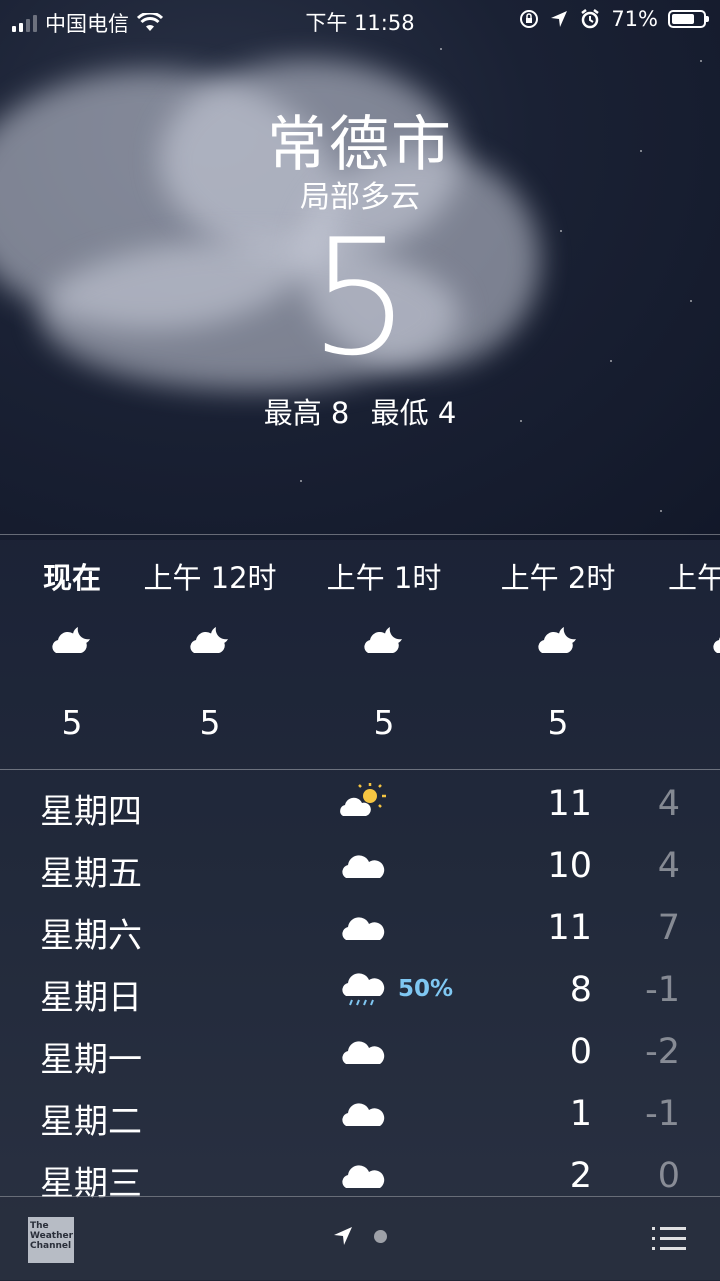 This screenshot has height=1281, width=720. I want to click on low-temperature: 最低 4, so click(413, 413).